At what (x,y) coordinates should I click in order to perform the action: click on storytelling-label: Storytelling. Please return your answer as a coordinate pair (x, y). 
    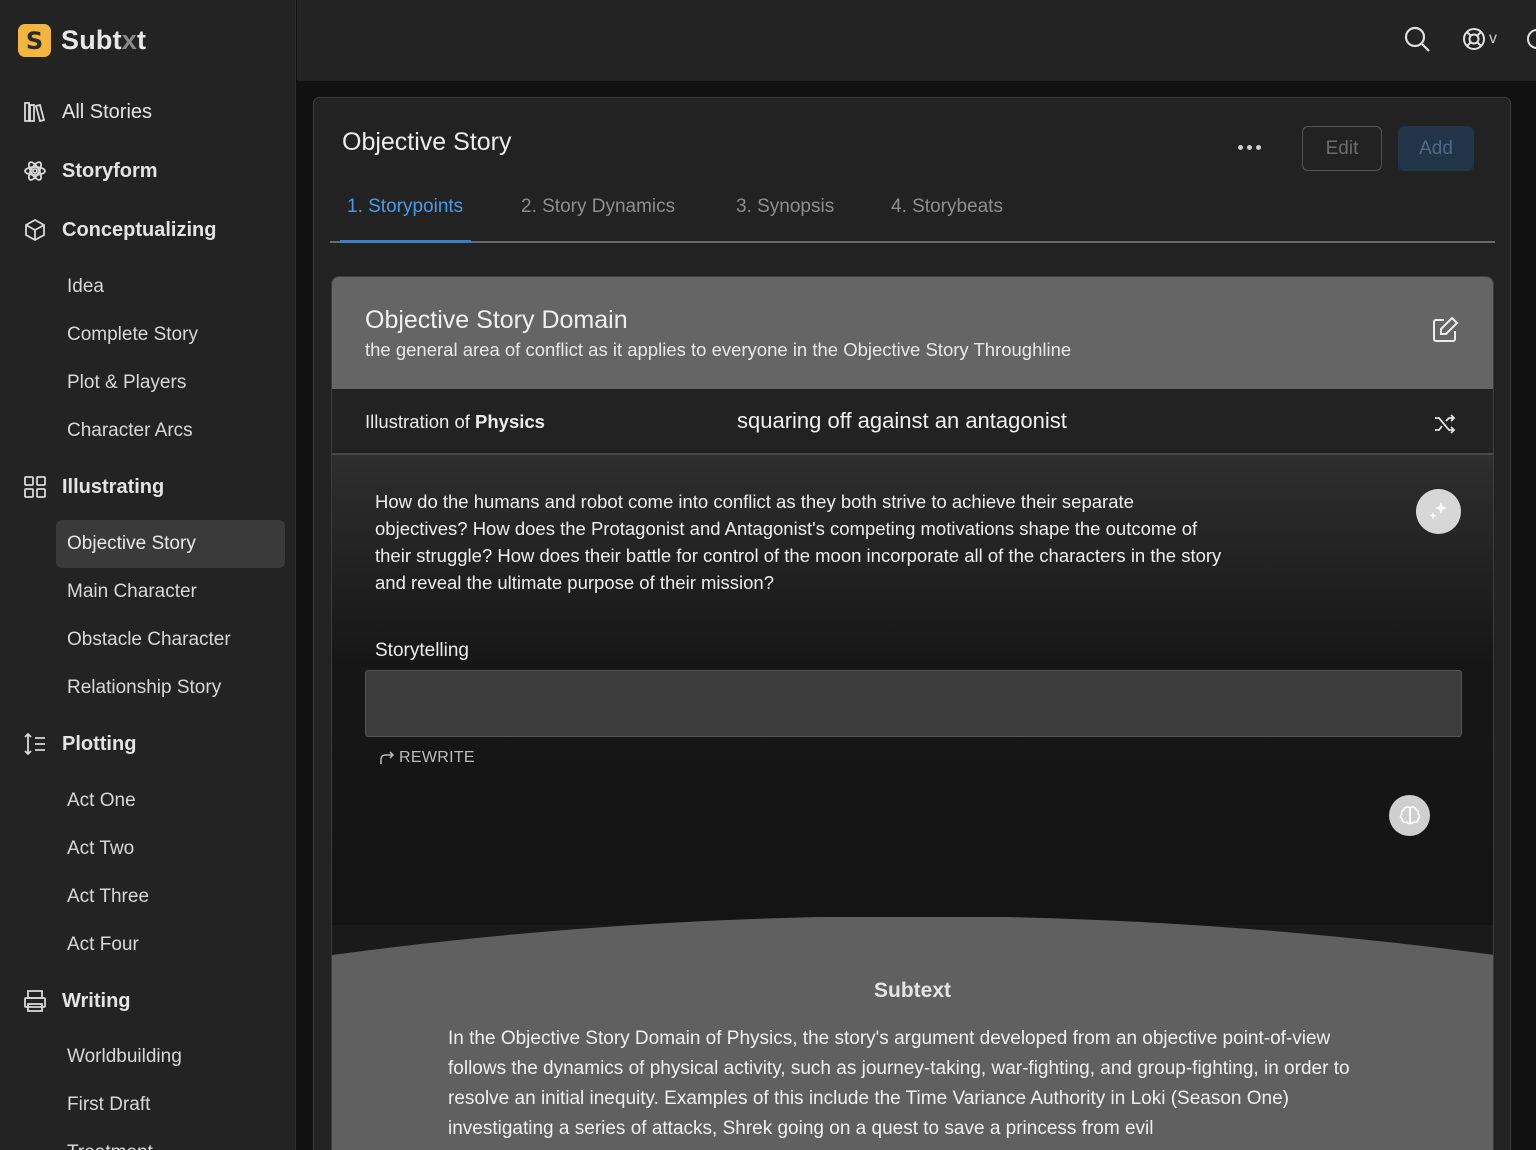
    Looking at the image, I should click on (422, 650).